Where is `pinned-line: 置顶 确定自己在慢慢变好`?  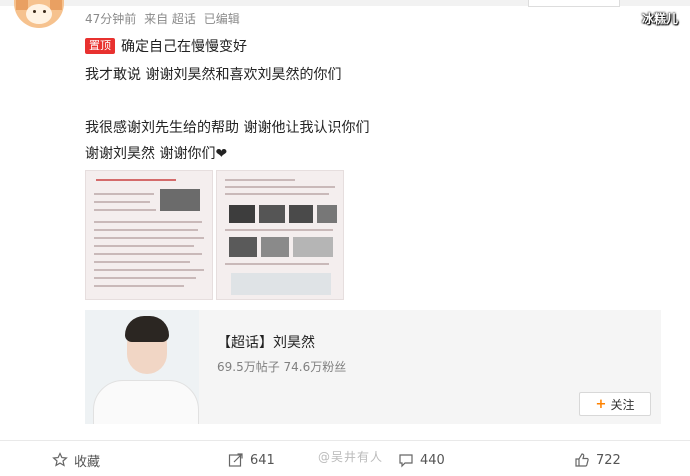
pinned-line: 置顶 确定自己在慢慢变好 is located at coordinates (166, 46).